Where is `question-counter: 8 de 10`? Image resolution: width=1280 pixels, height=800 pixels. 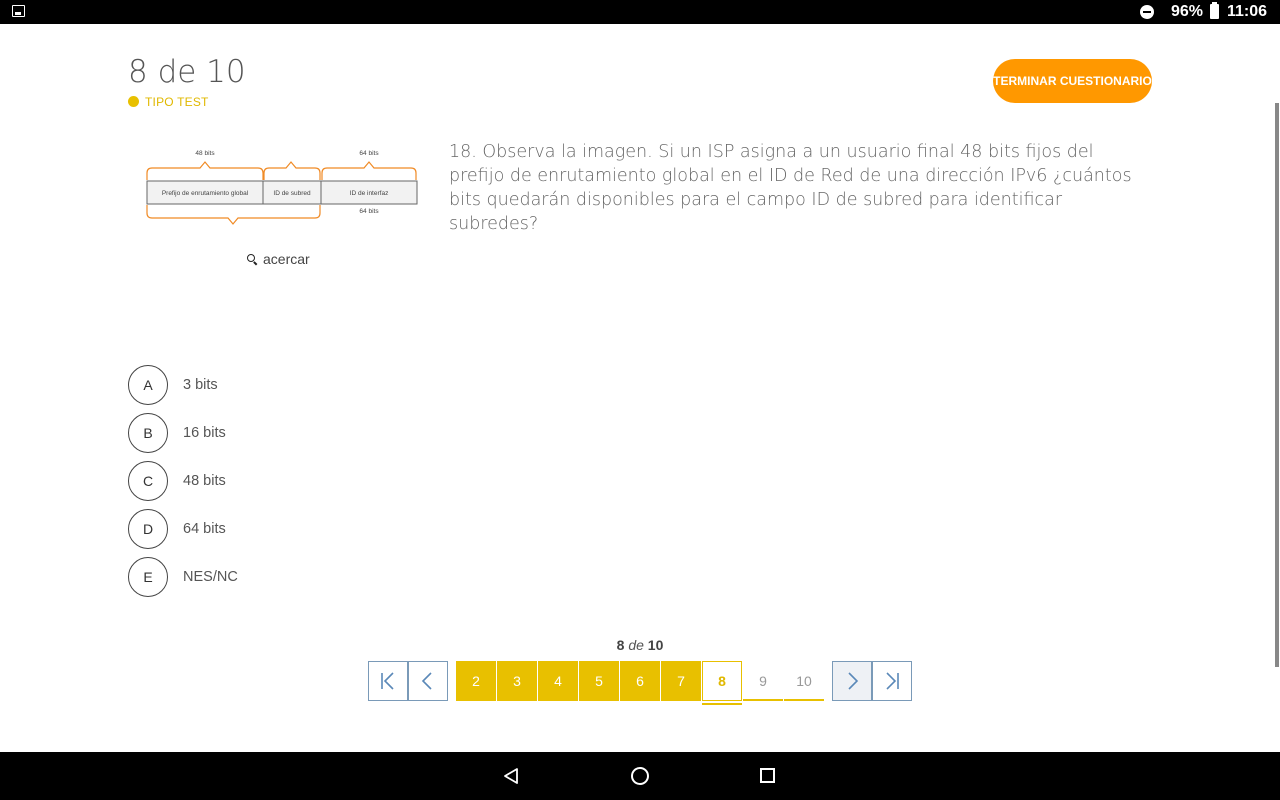 question-counter: 8 de 10 is located at coordinates (187, 72).